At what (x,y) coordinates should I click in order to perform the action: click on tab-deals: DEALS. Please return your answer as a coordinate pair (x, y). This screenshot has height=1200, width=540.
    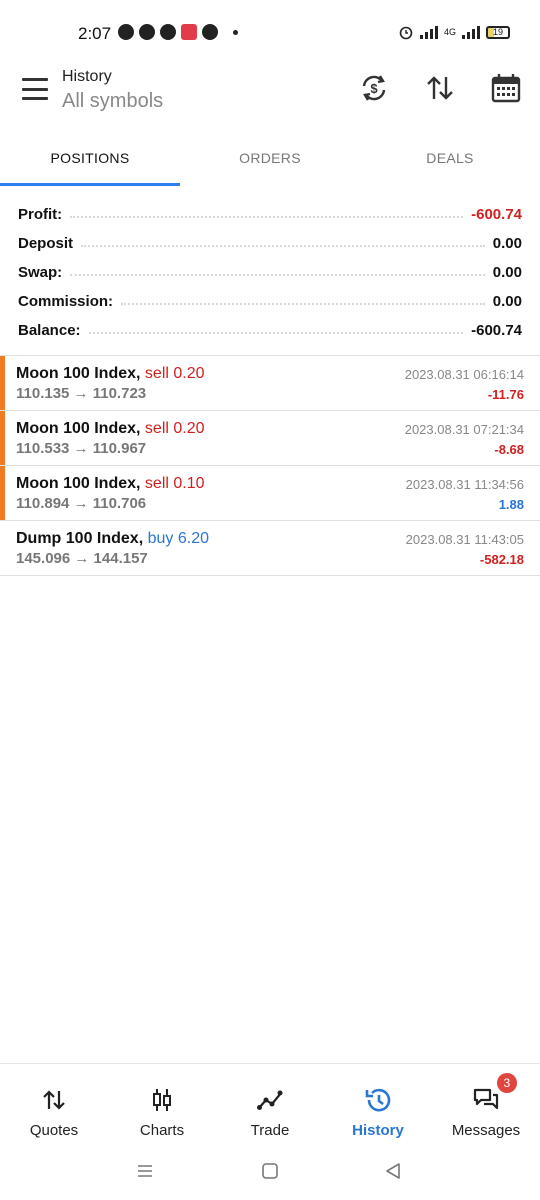
    Looking at the image, I should click on (450, 158).